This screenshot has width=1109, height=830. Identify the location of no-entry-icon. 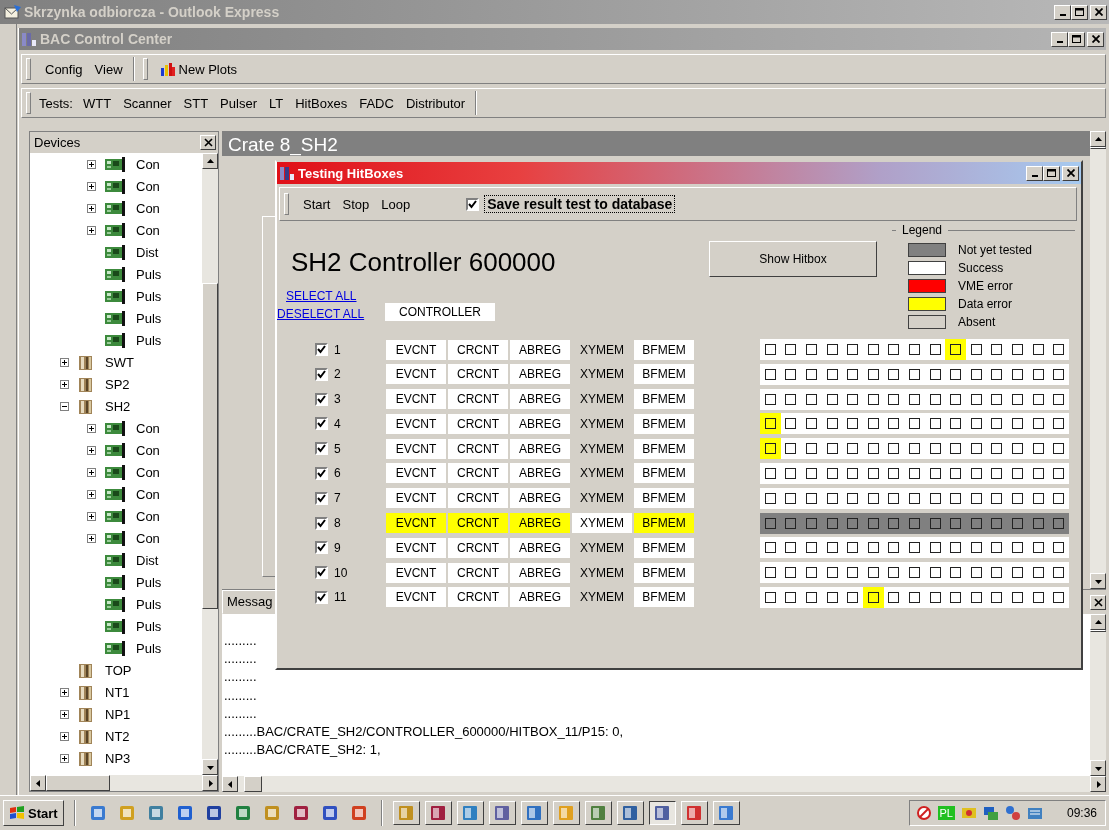
(923, 813).